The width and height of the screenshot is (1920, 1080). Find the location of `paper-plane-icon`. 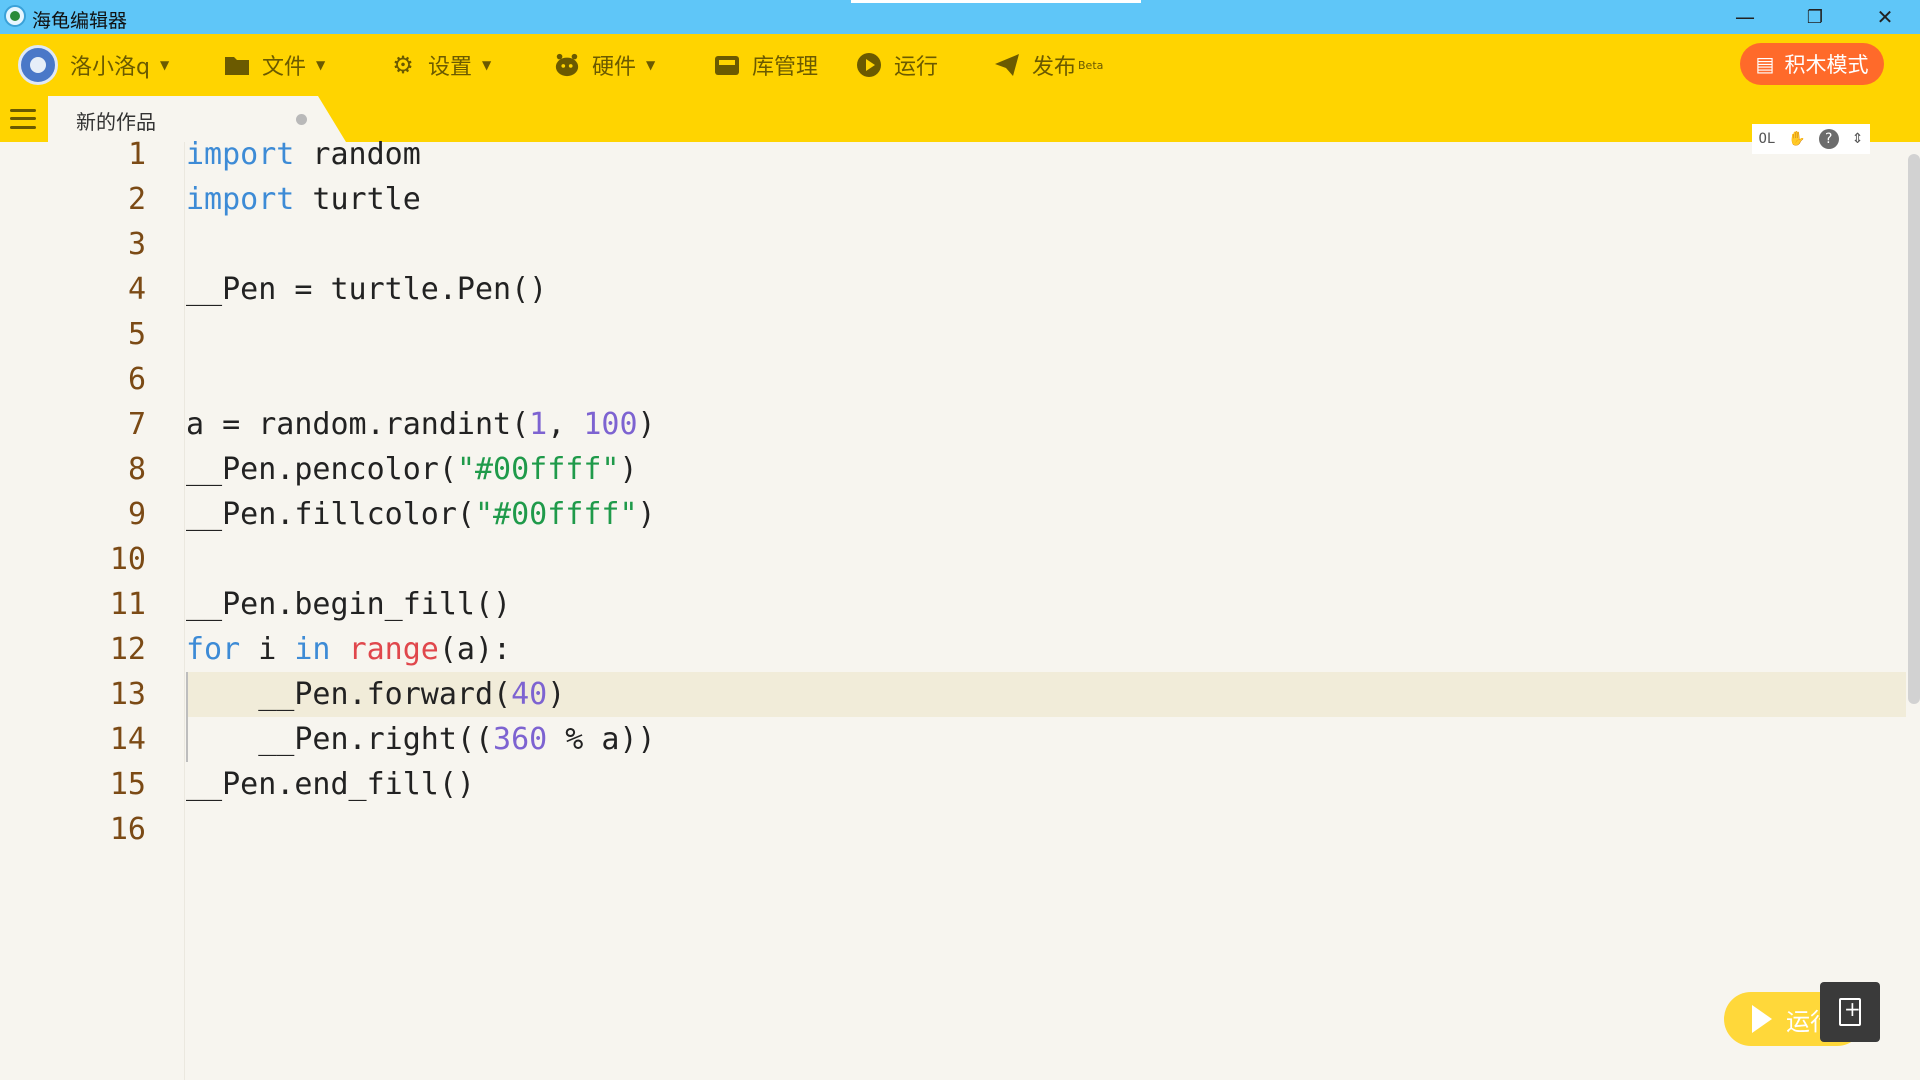

paper-plane-icon is located at coordinates (1007, 65).